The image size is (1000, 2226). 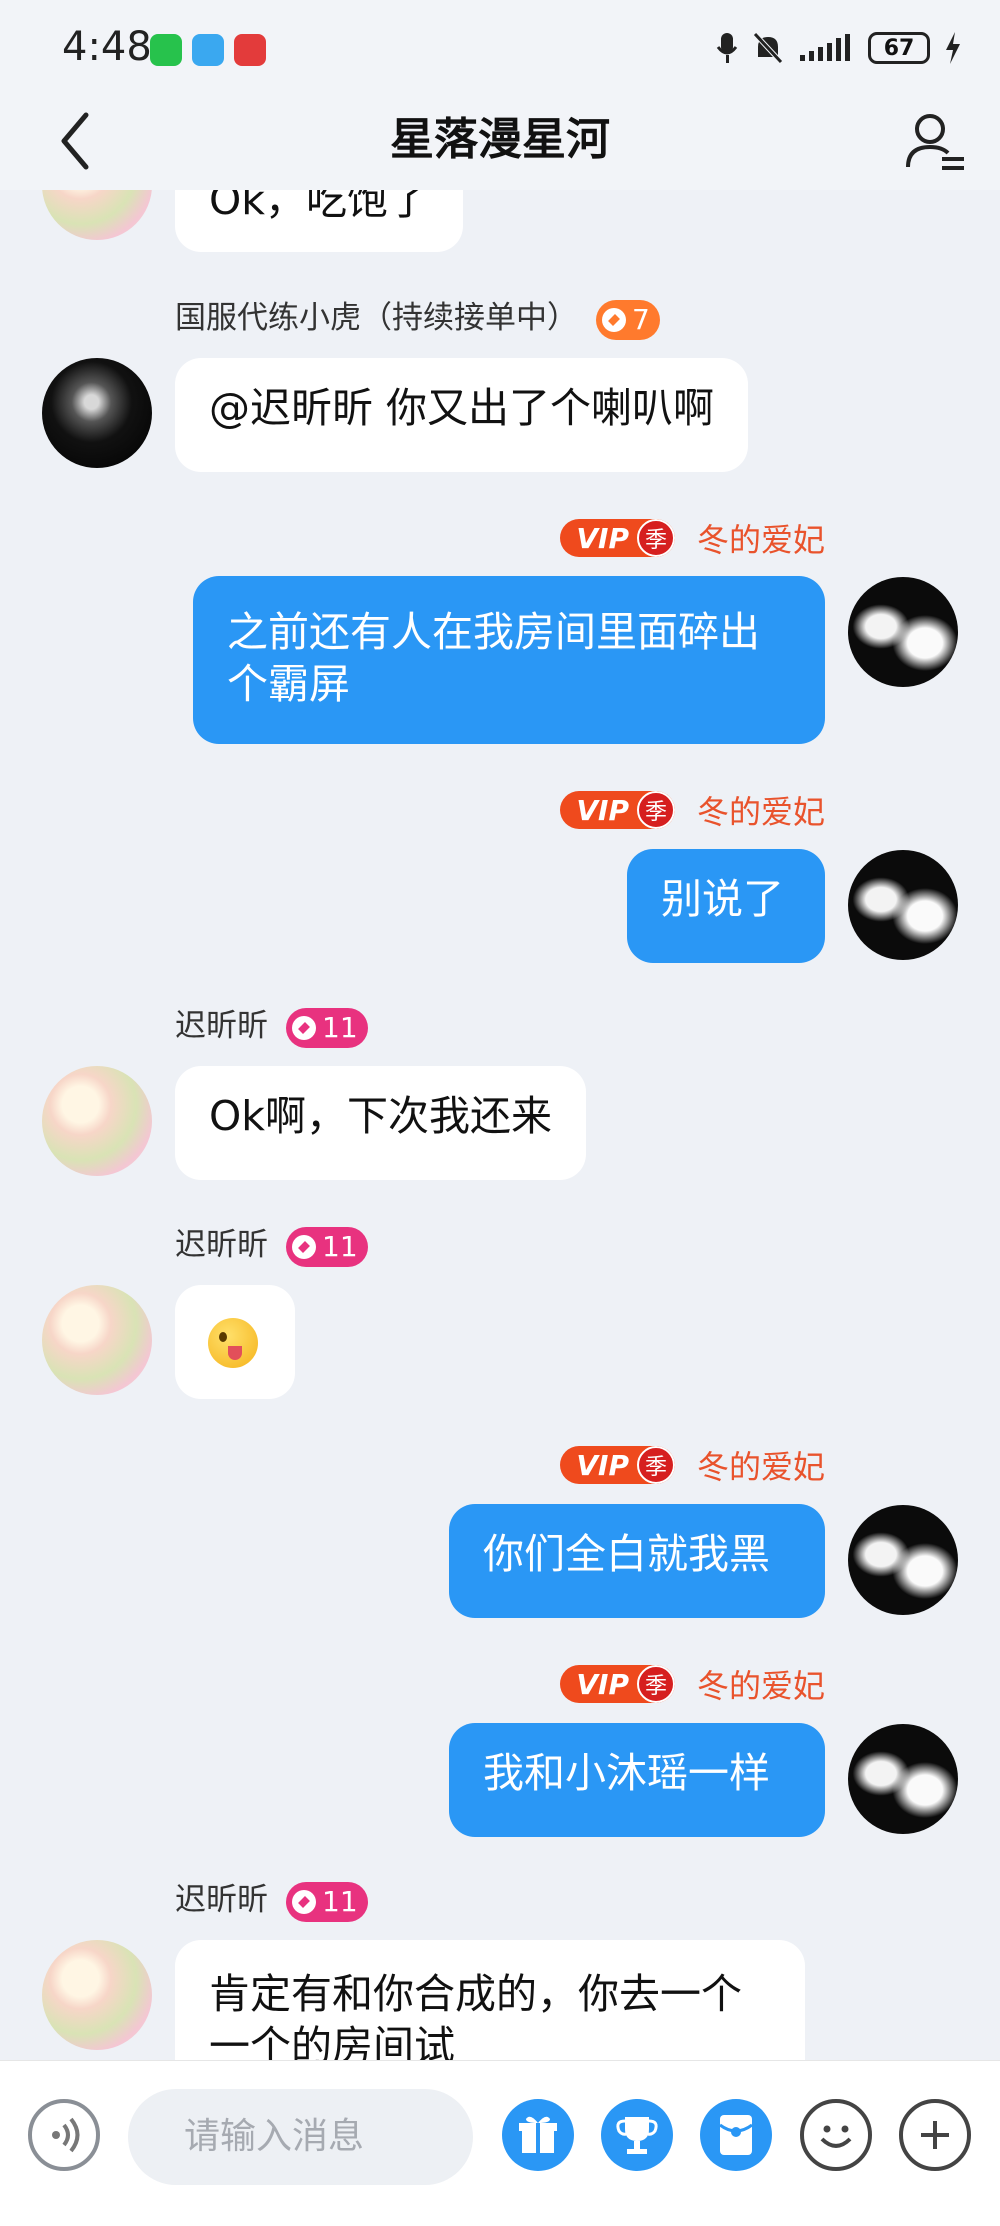 I want to click on status-right: 67, so click(x=839, y=48).